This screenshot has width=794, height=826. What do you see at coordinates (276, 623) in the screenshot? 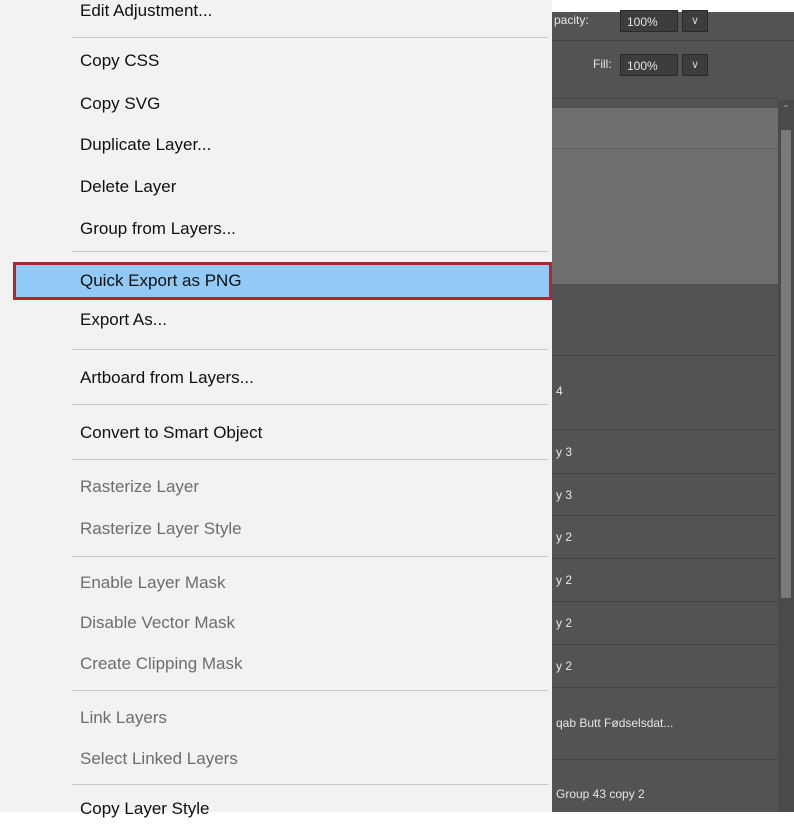
I see `menu-item-disable-vector-mask: Disable Vector Mask` at bounding box center [276, 623].